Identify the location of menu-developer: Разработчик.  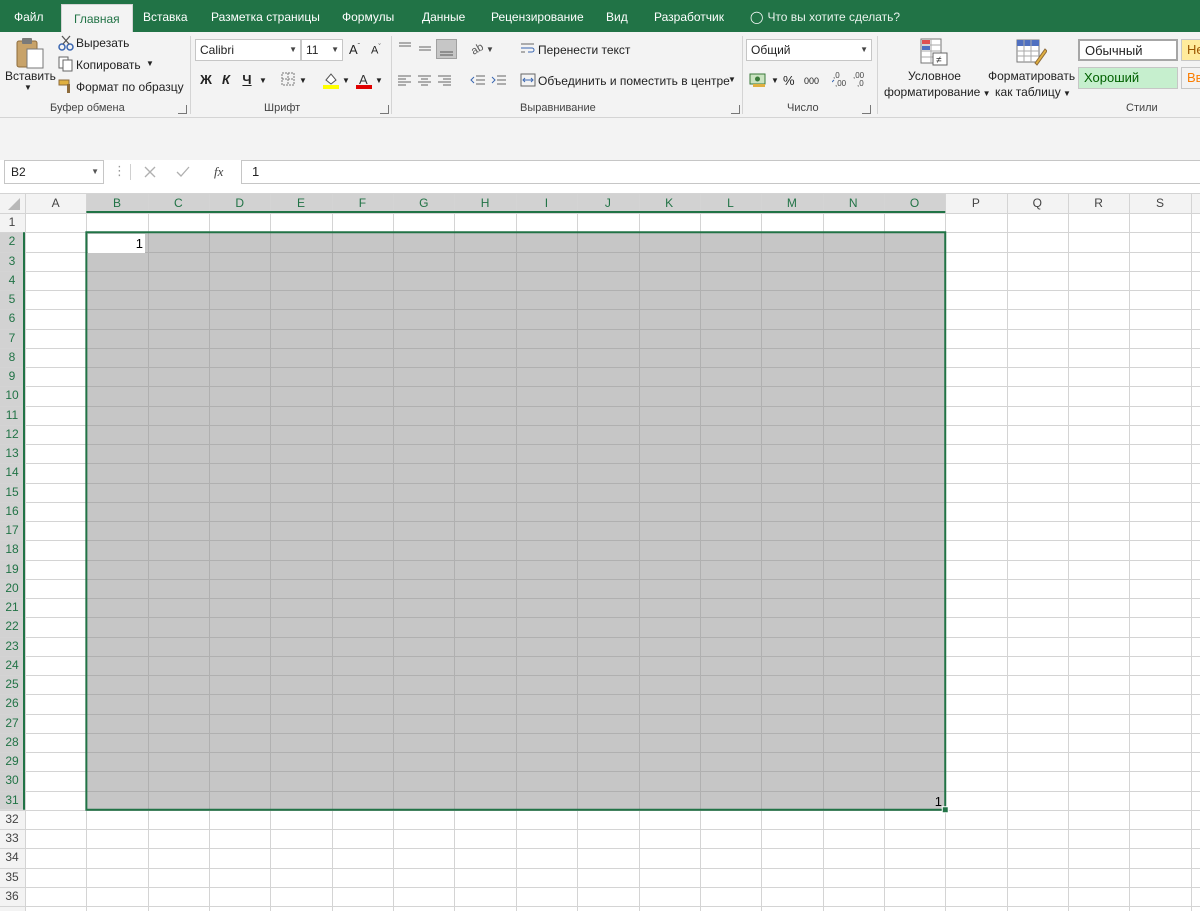
(689, 16).